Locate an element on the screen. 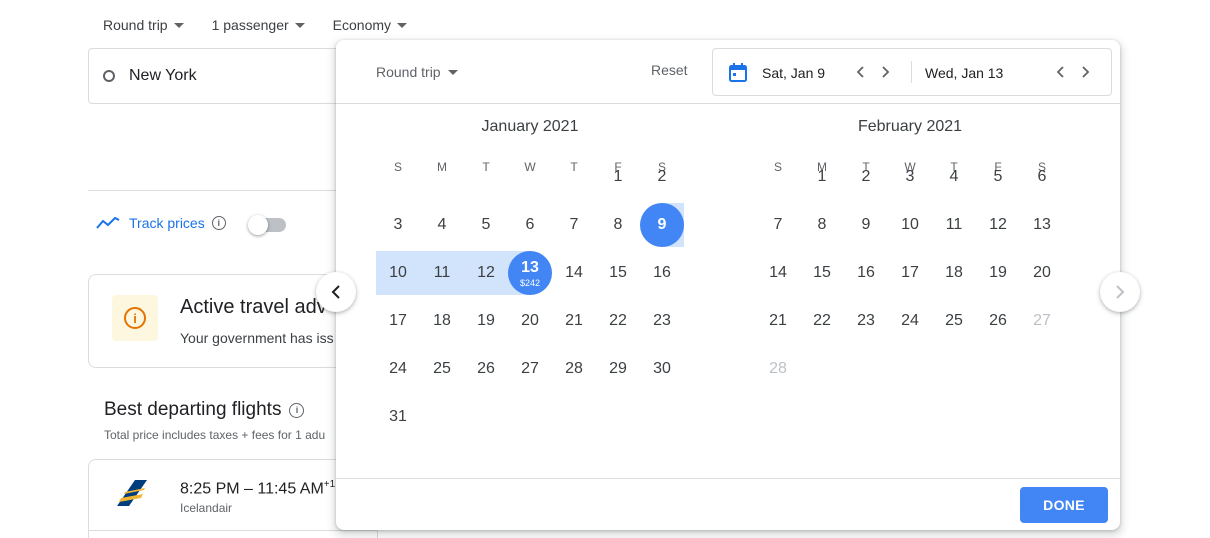 Image resolution: width=1210 pixels, height=538 pixels. track-prices-label: Track prices is located at coordinates (167, 223).